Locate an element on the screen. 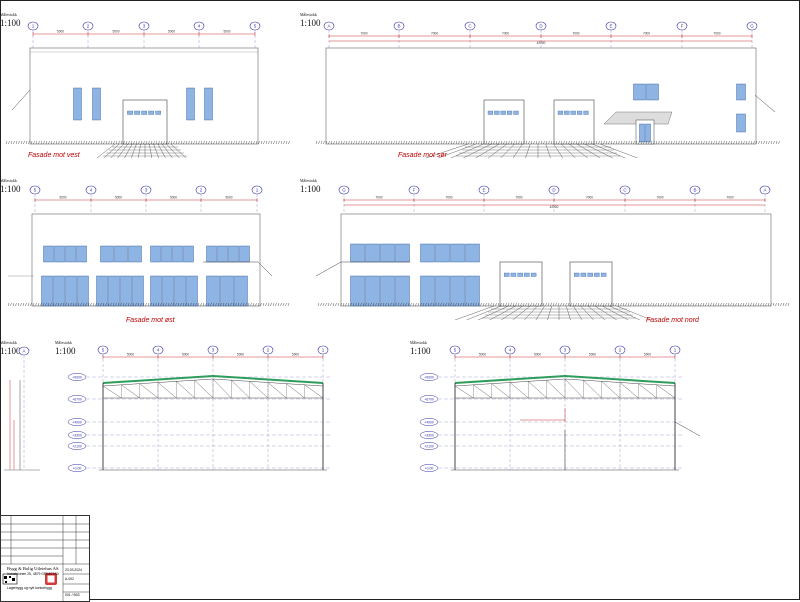 Image resolution: width=800 pixels, height=602 pixels. sor-entrance-glass is located at coordinates (642, 133).